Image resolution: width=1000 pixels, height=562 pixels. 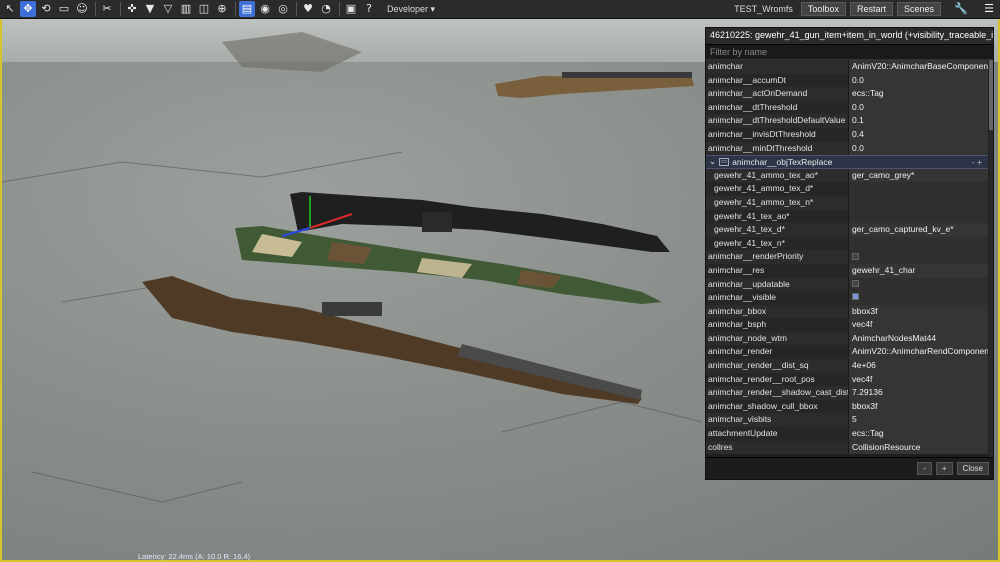 What do you see at coordinates (918, 175) in the screenshot?
I see `property-value: ger_camo_grey*` at bounding box center [918, 175].